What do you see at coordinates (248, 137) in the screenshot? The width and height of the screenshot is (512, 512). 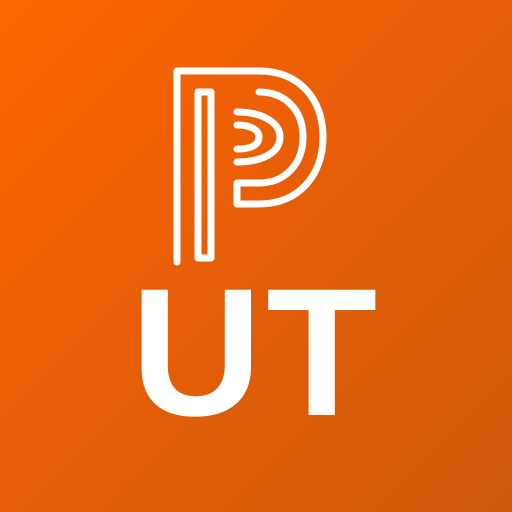 I see `logo-innermost-arc` at bounding box center [248, 137].